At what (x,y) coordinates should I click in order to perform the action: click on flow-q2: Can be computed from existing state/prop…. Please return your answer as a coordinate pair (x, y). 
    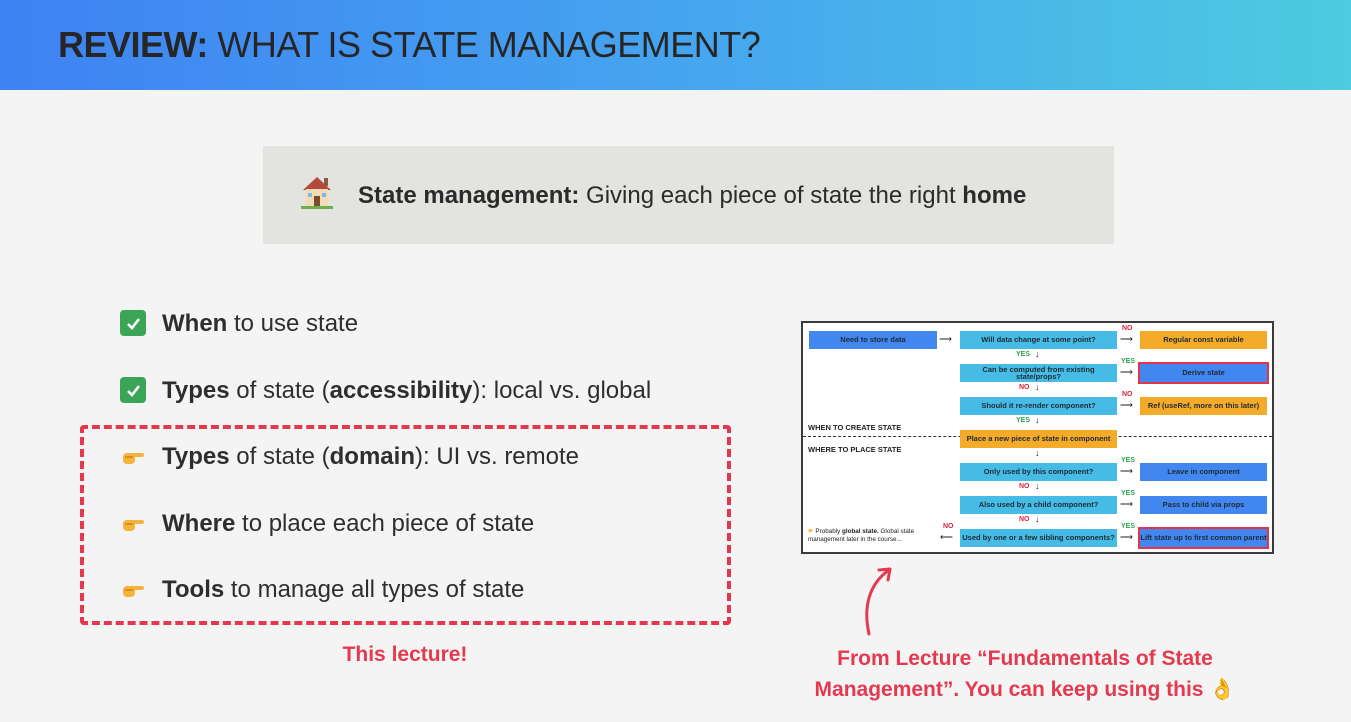
    Looking at the image, I should click on (1038, 373).